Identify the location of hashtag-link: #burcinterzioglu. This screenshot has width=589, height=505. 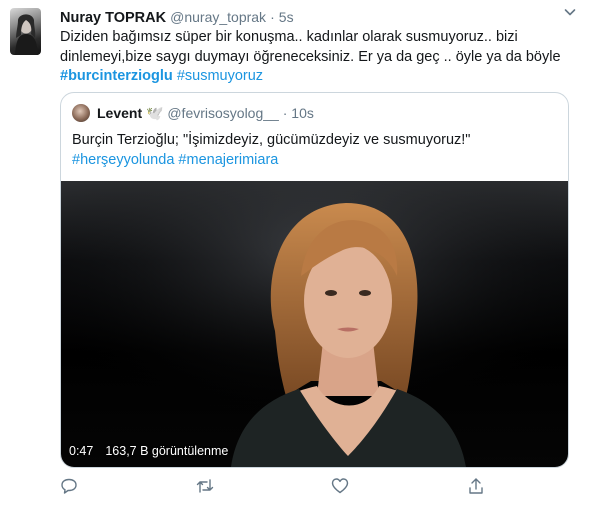
(116, 76).